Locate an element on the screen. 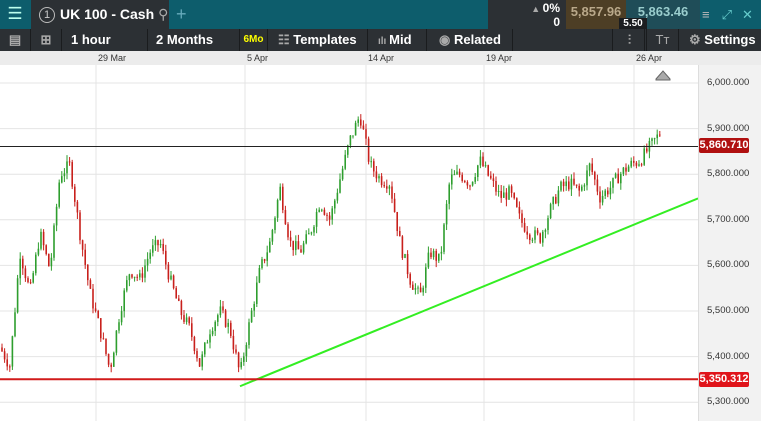 Image resolution: width=761 pixels, height=421 pixels. interval-select: 1 hour is located at coordinates (105, 40).